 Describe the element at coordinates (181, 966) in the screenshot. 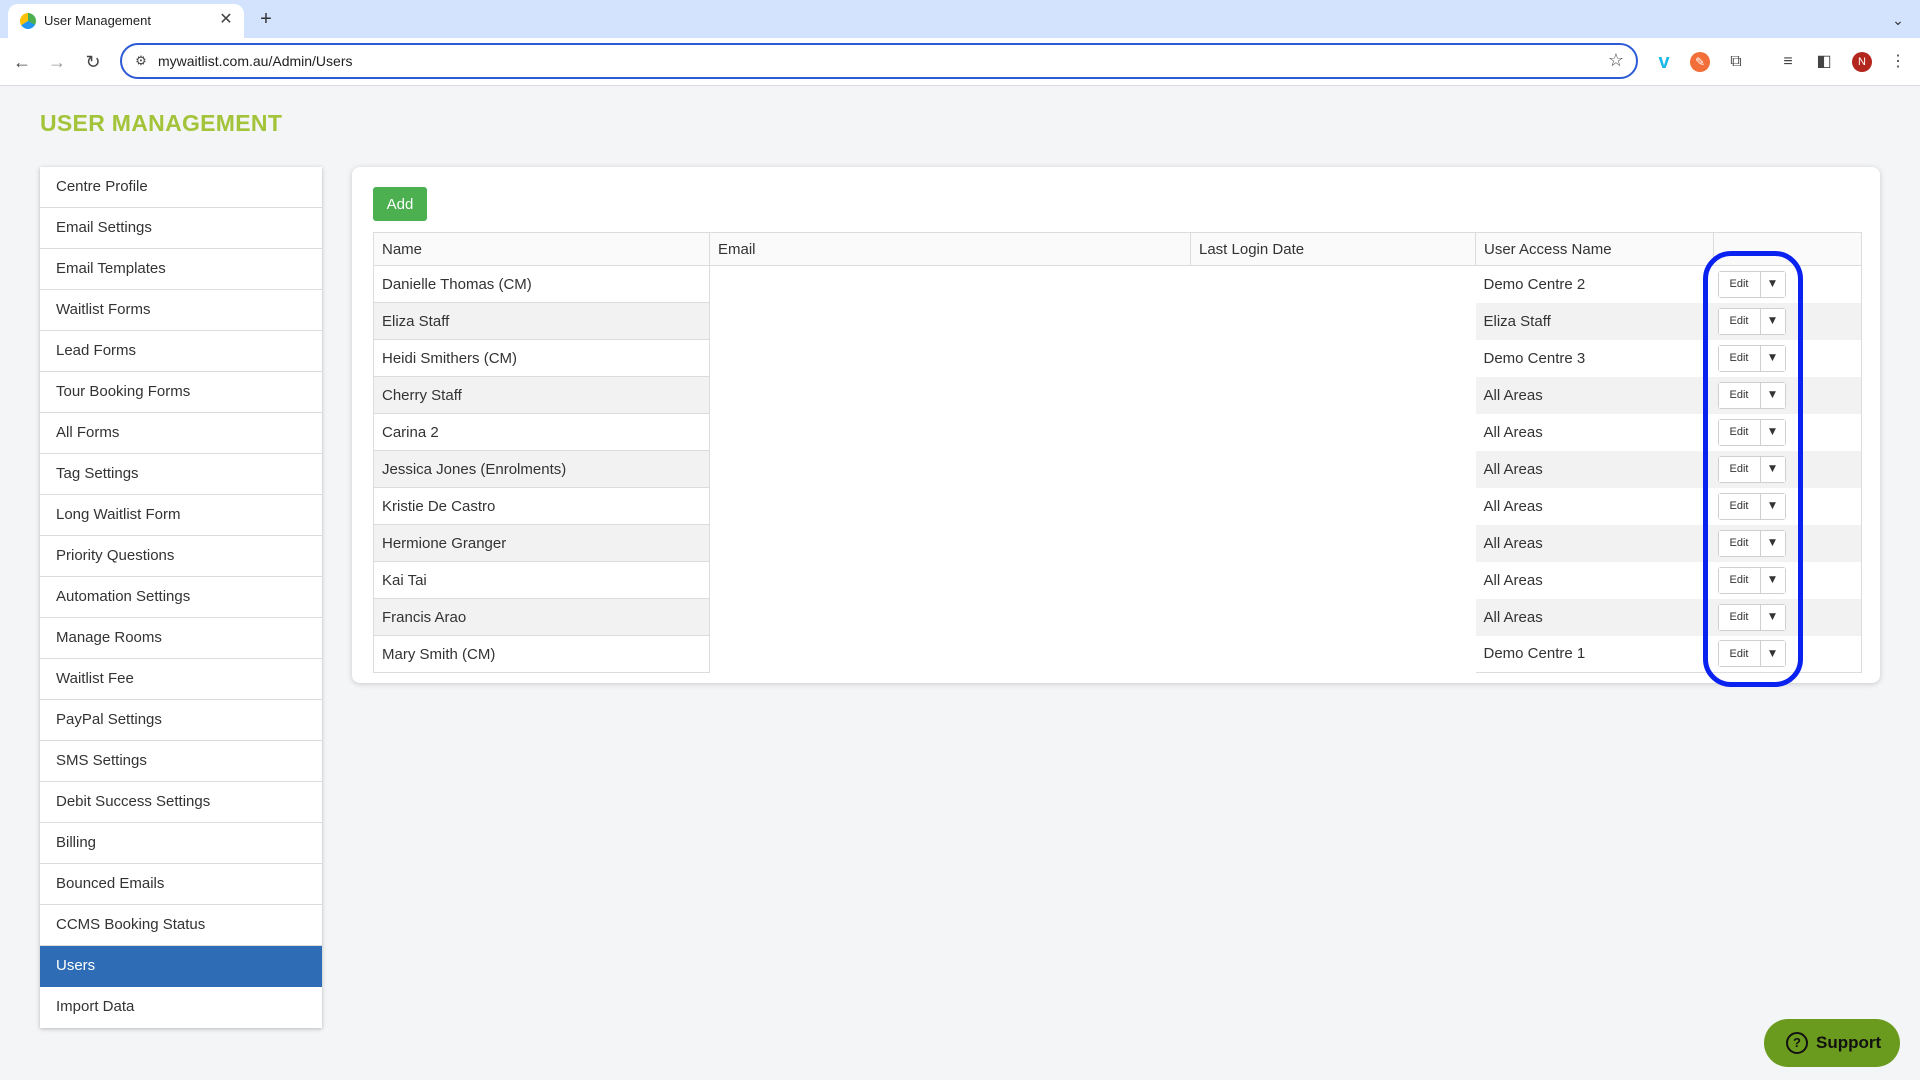

I see `sidebar-item-users: Users` at that location.